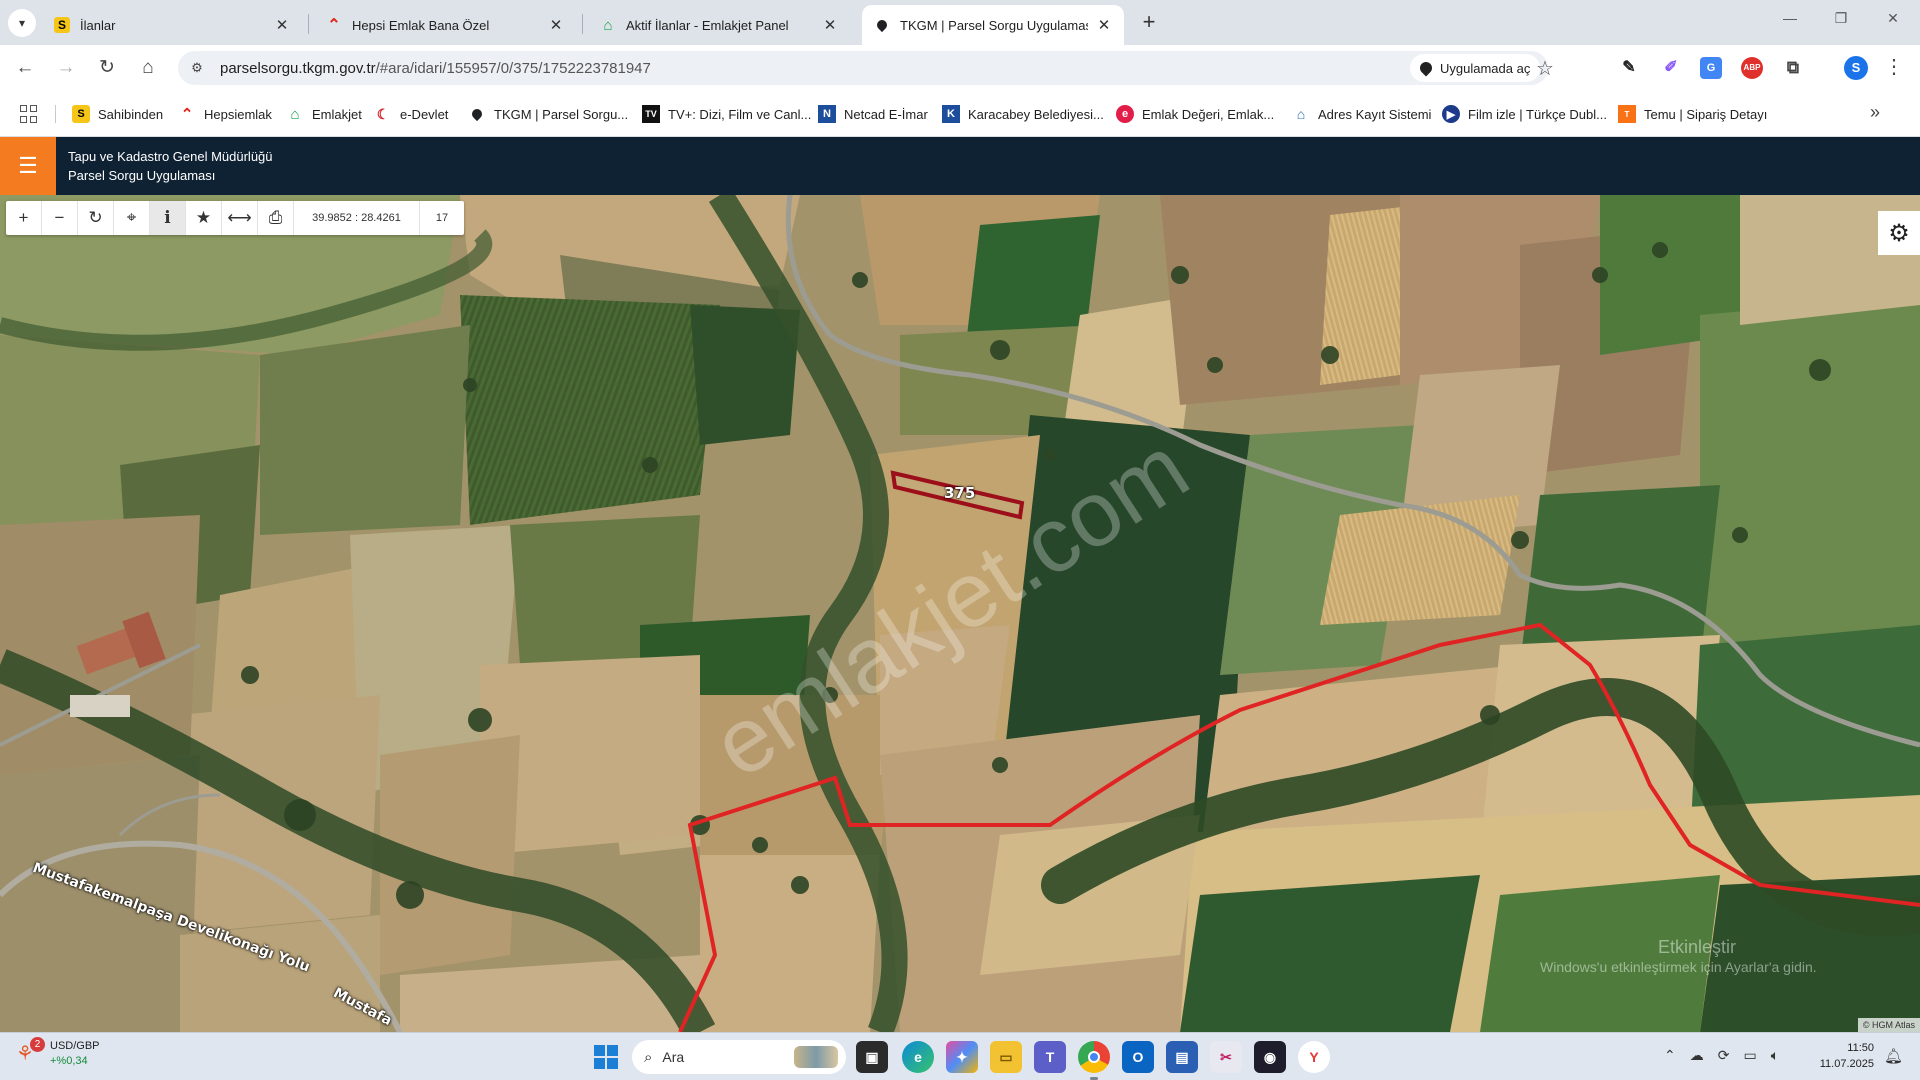 The height and width of the screenshot is (1080, 1920). I want to click on tab-hepsiemlak: ⌃ Hepsi Emlak Bana Özel ✕, so click(445, 25).